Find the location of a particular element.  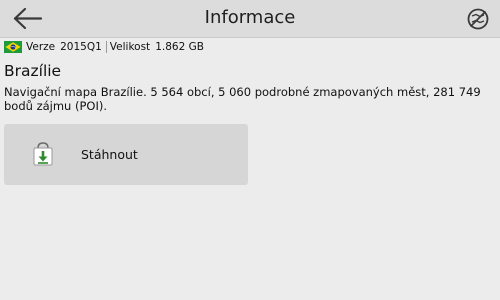

size-label: Velikost is located at coordinates (130, 47).